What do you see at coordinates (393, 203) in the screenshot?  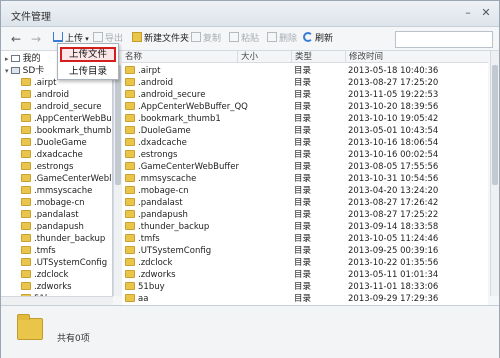 I see `file-modified-time: 2013-08-27 17:26:42` at bounding box center [393, 203].